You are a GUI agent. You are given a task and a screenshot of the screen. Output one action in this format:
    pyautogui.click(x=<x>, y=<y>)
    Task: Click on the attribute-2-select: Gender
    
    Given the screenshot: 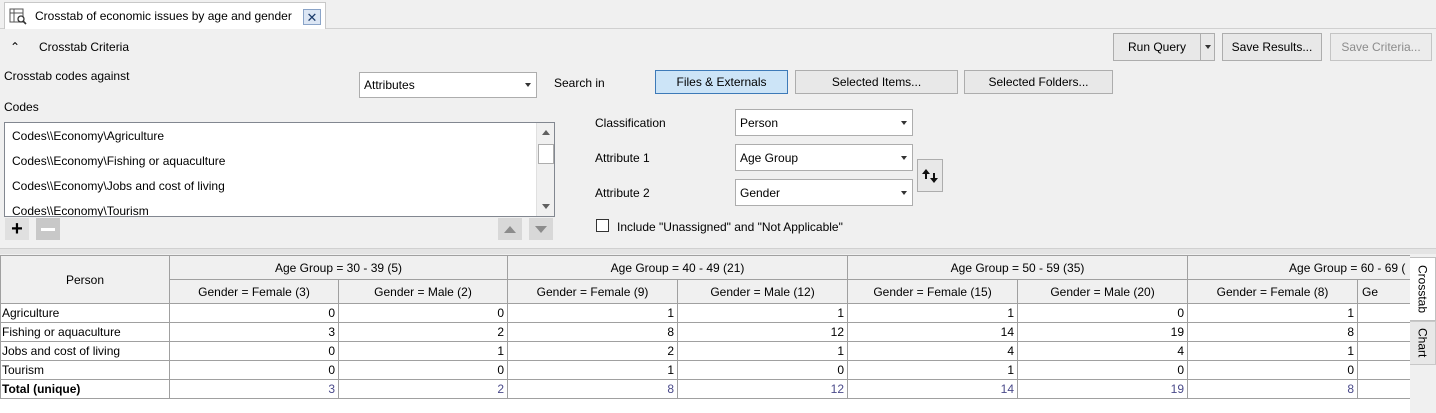 What is the action you would take?
    pyautogui.click(x=824, y=192)
    